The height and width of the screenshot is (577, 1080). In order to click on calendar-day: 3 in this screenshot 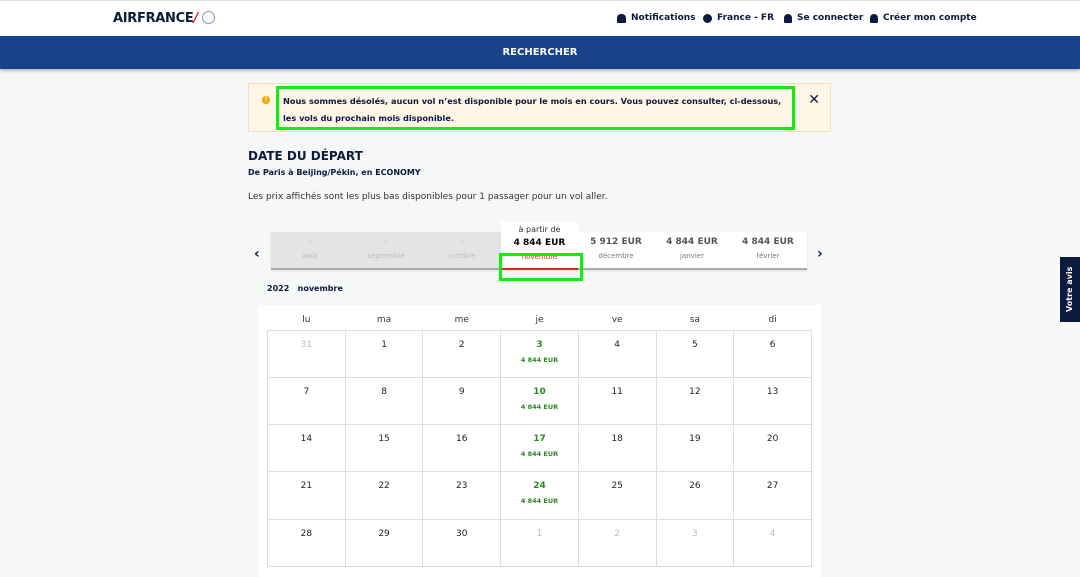, I will do `click(695, 542)`.